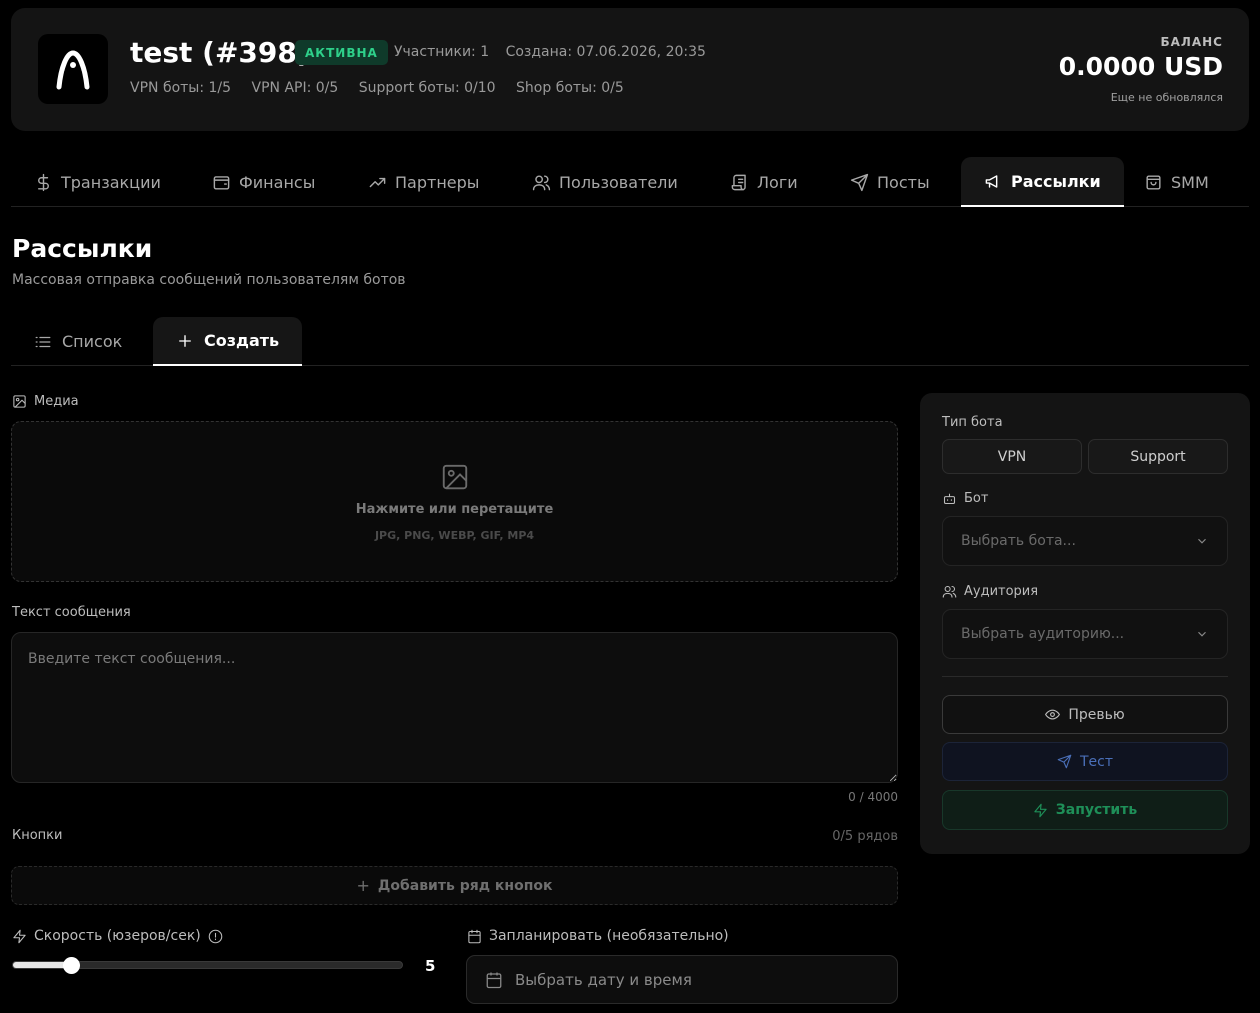 The width and height of the screenshot is (1260, 1013). What do you see at coordinates (92, 341) in the screenshot?
I see `subtab-label: Список` at bounding box center [92, 341].